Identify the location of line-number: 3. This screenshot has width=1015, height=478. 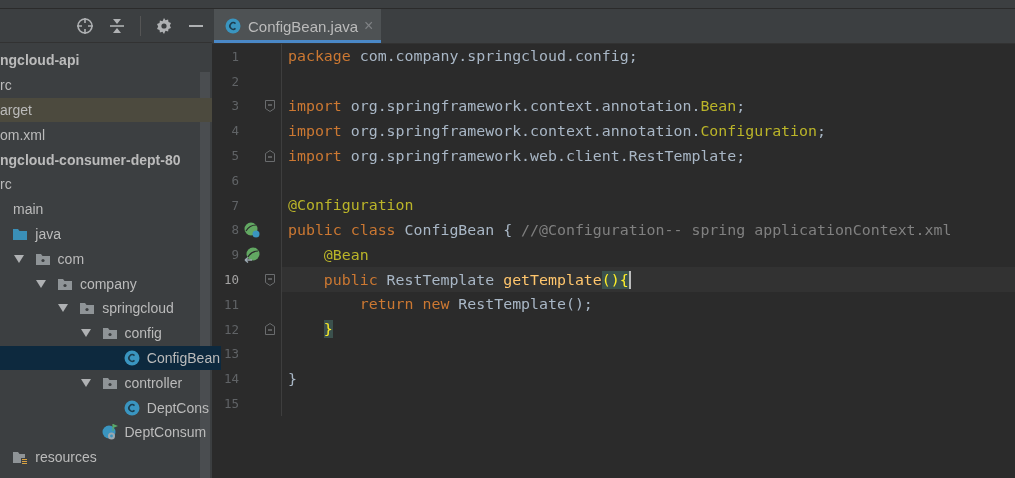
(234, 106).